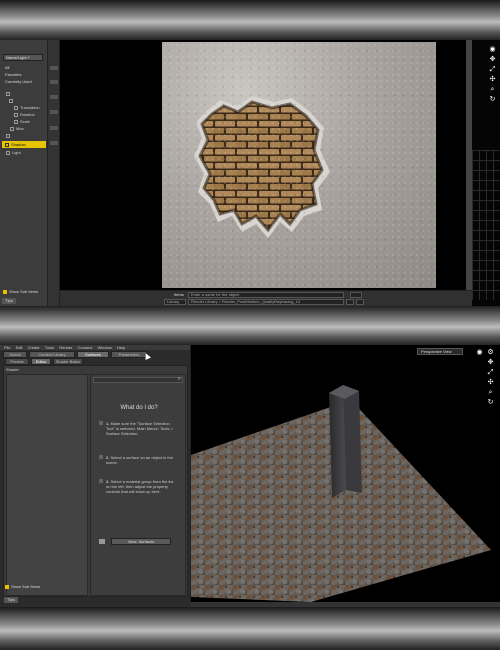 The height and width of the screenshot is (650, 500). Describe the element at coordinates (20, 128) in the screenshot. I see `tree-item-label: Misc` at that location.